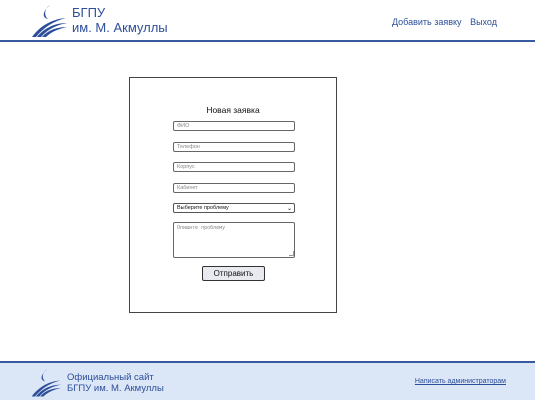 The image size is (535, 400). What do you see at coordinates (234, 208) in the screenshot?
I see `problem-select: Выберите проблему ⌄` at bounding box center [234, 208].